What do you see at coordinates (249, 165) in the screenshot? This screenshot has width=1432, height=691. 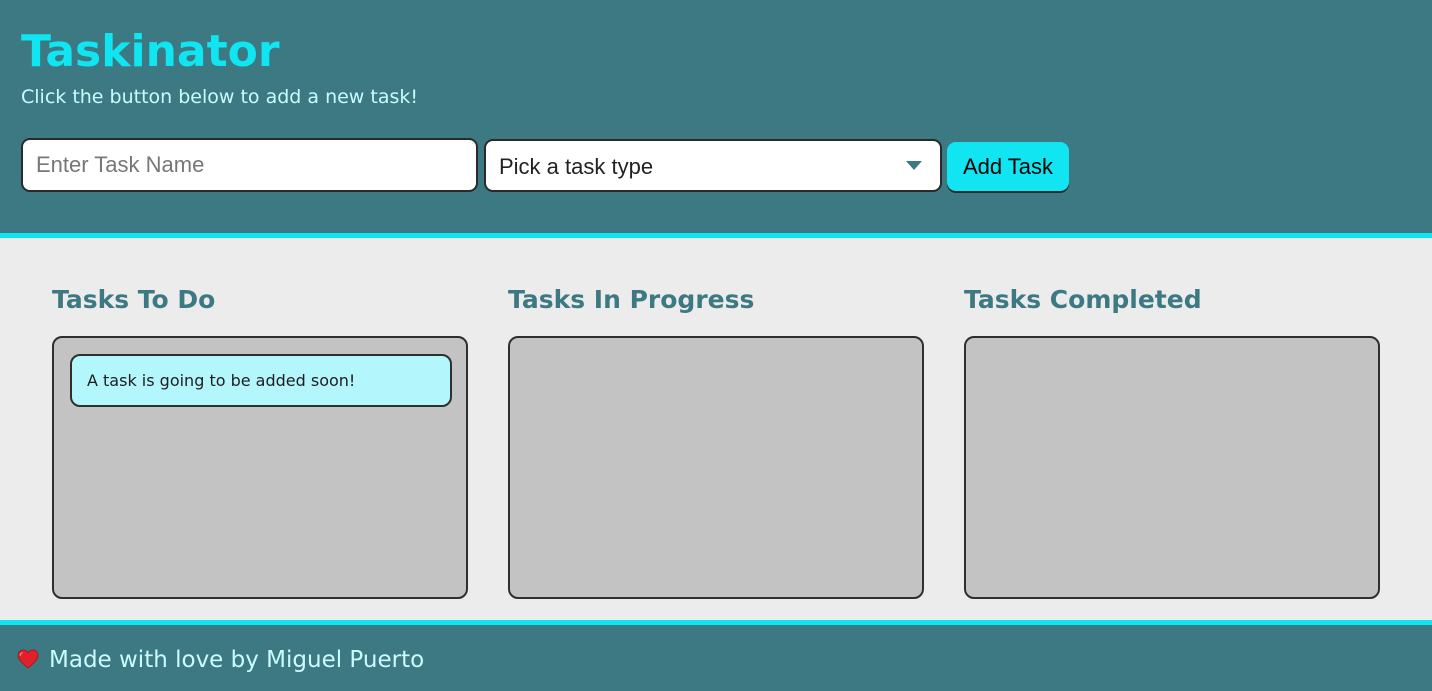 I see `task-name-input` at bounding box center [249, 165].